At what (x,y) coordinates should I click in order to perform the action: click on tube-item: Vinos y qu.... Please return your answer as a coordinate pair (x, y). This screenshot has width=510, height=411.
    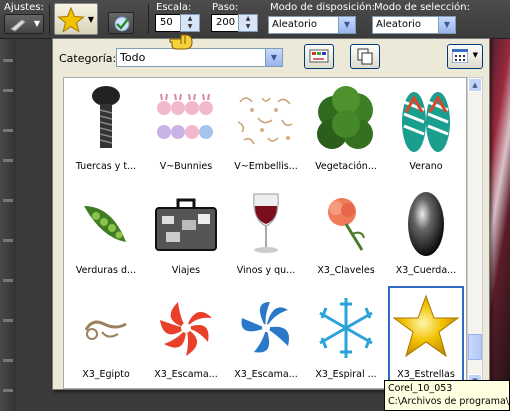
    Looking at the image, I should click on (266, 234).